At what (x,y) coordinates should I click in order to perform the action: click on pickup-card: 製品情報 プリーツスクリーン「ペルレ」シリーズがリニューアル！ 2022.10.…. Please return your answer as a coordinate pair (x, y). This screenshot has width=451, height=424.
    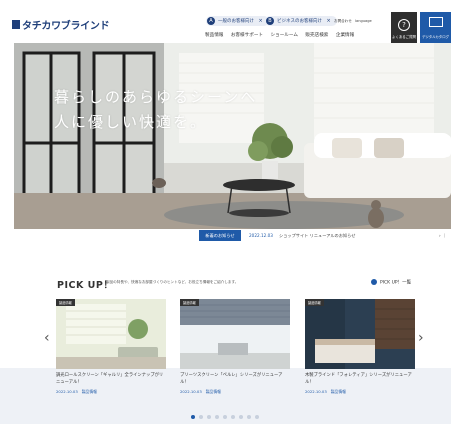
    Looking at the image, I should click on (235, 347).